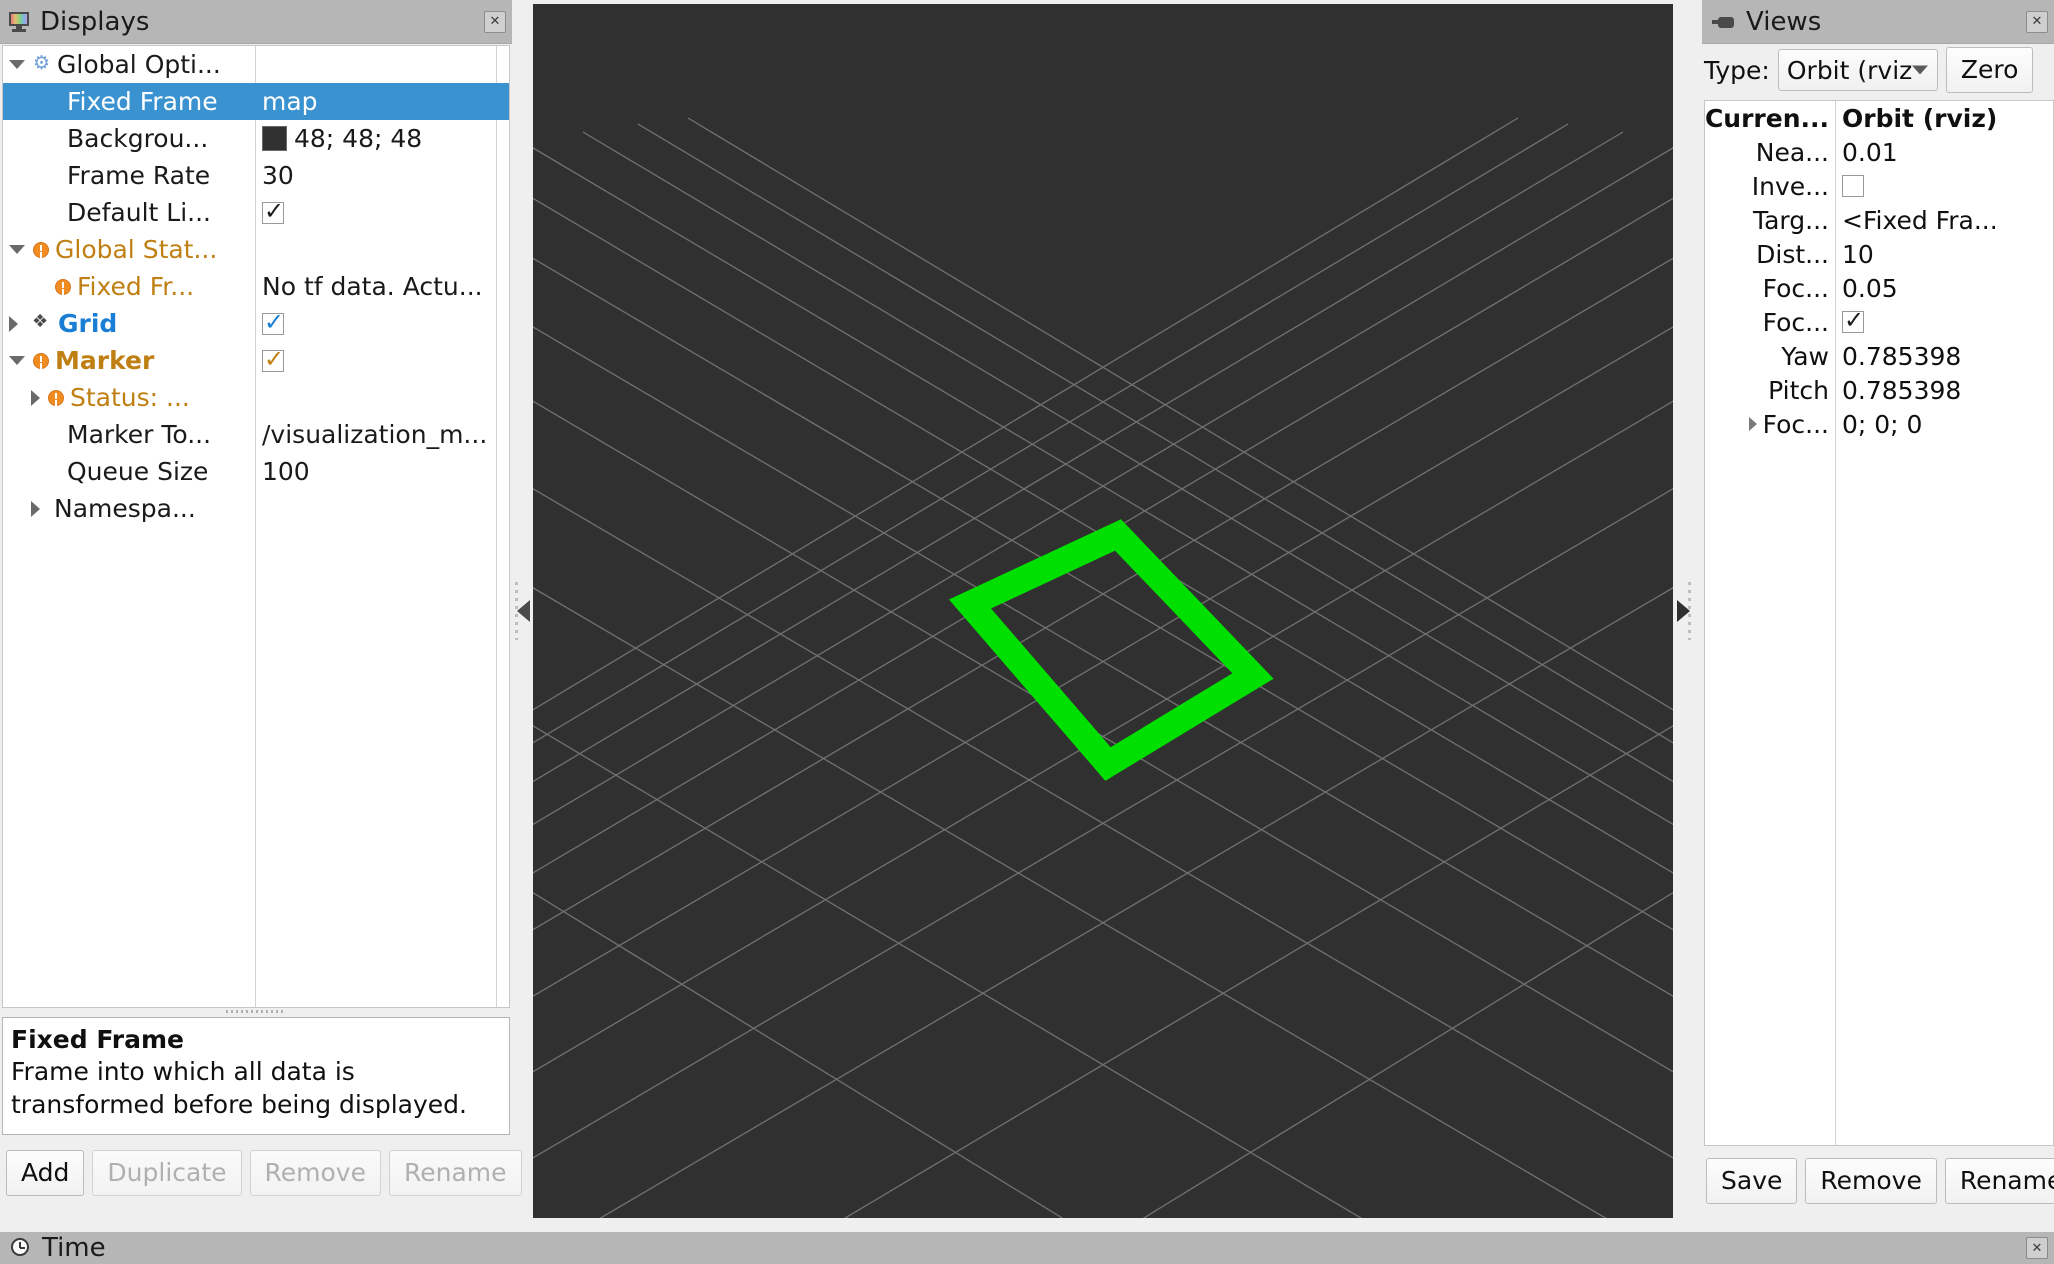 The height and width of the screenshot is (1264, 2054). I want to click on add-button: Add, so click(45, 1173).